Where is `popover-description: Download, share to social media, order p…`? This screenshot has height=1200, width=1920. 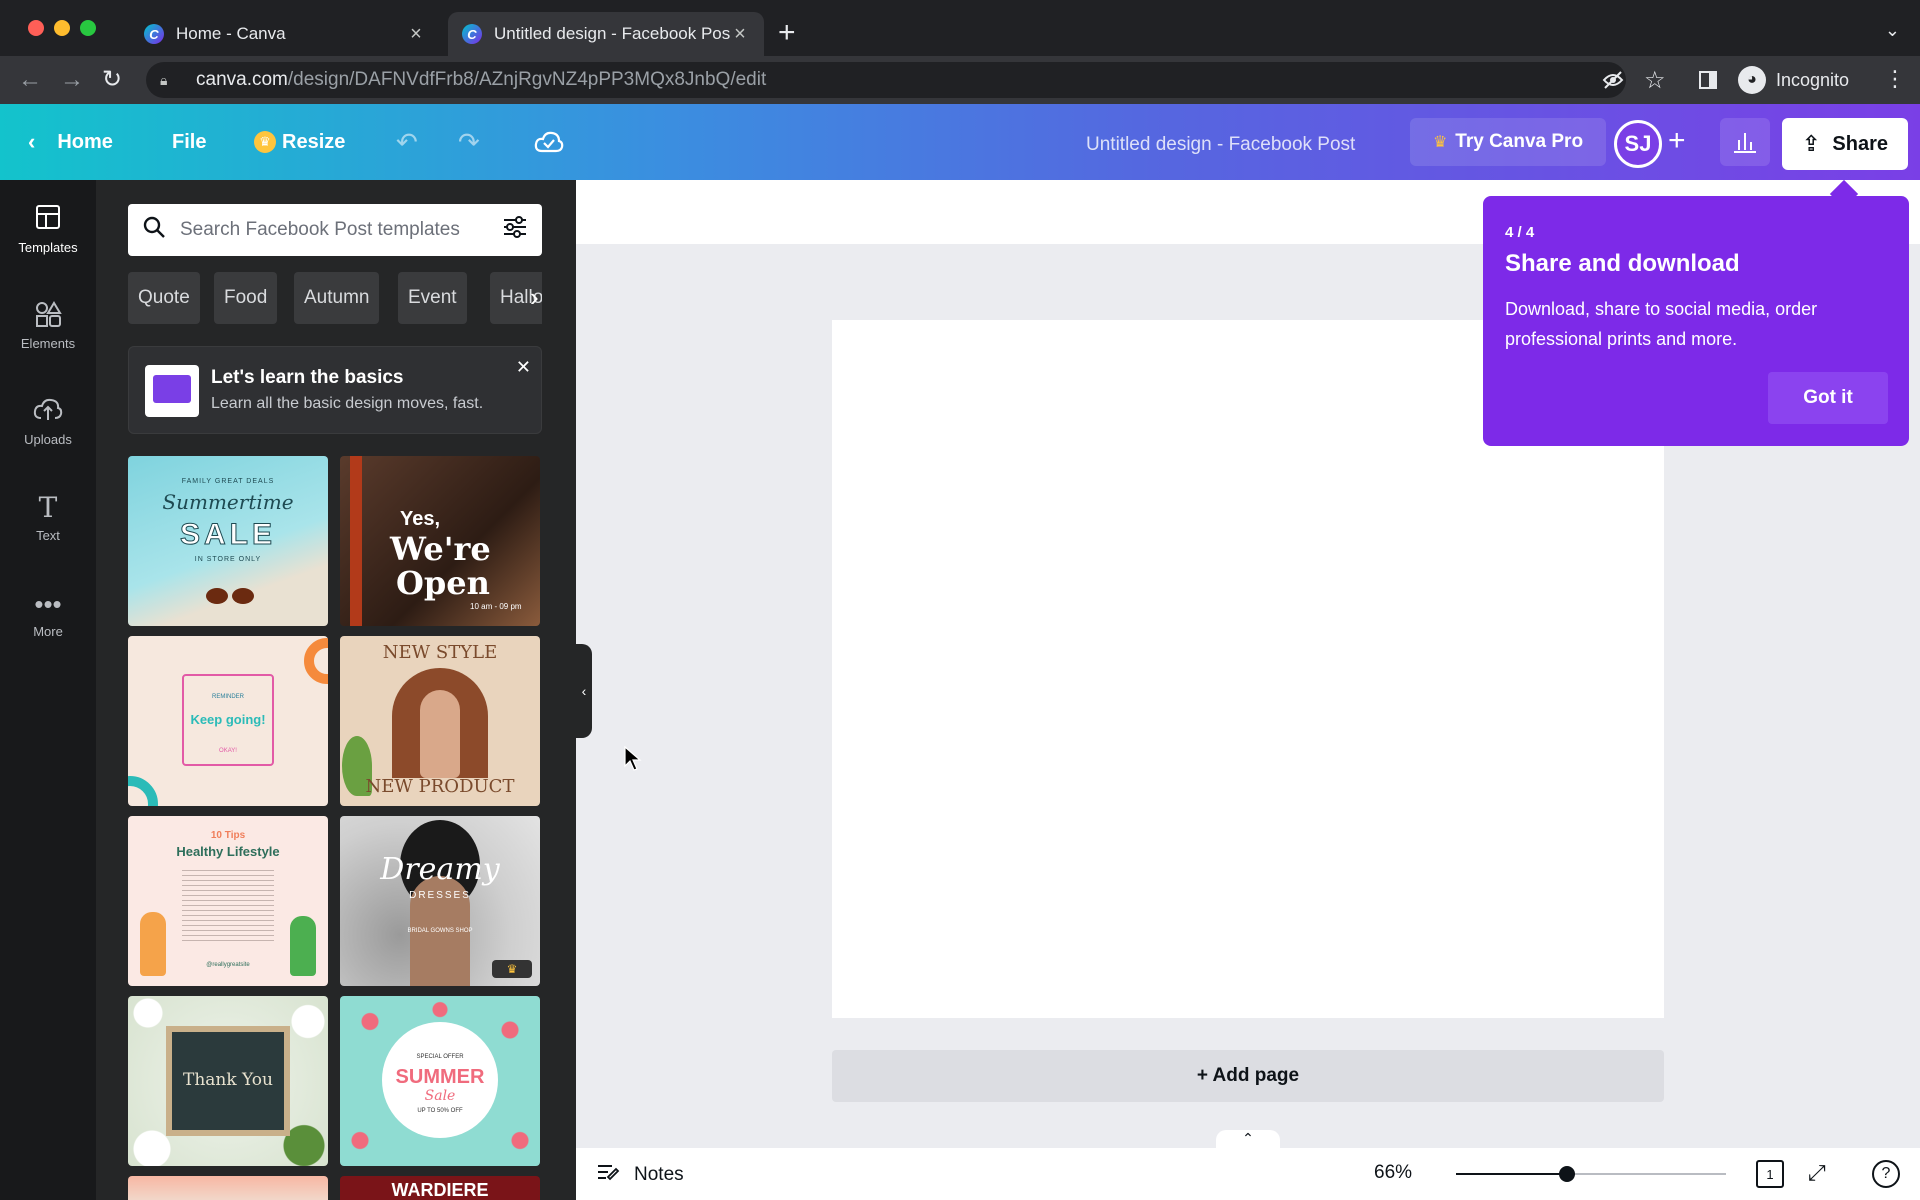
popover-description: Download, share to social media, order p… is located at coordinates (1661, 324).